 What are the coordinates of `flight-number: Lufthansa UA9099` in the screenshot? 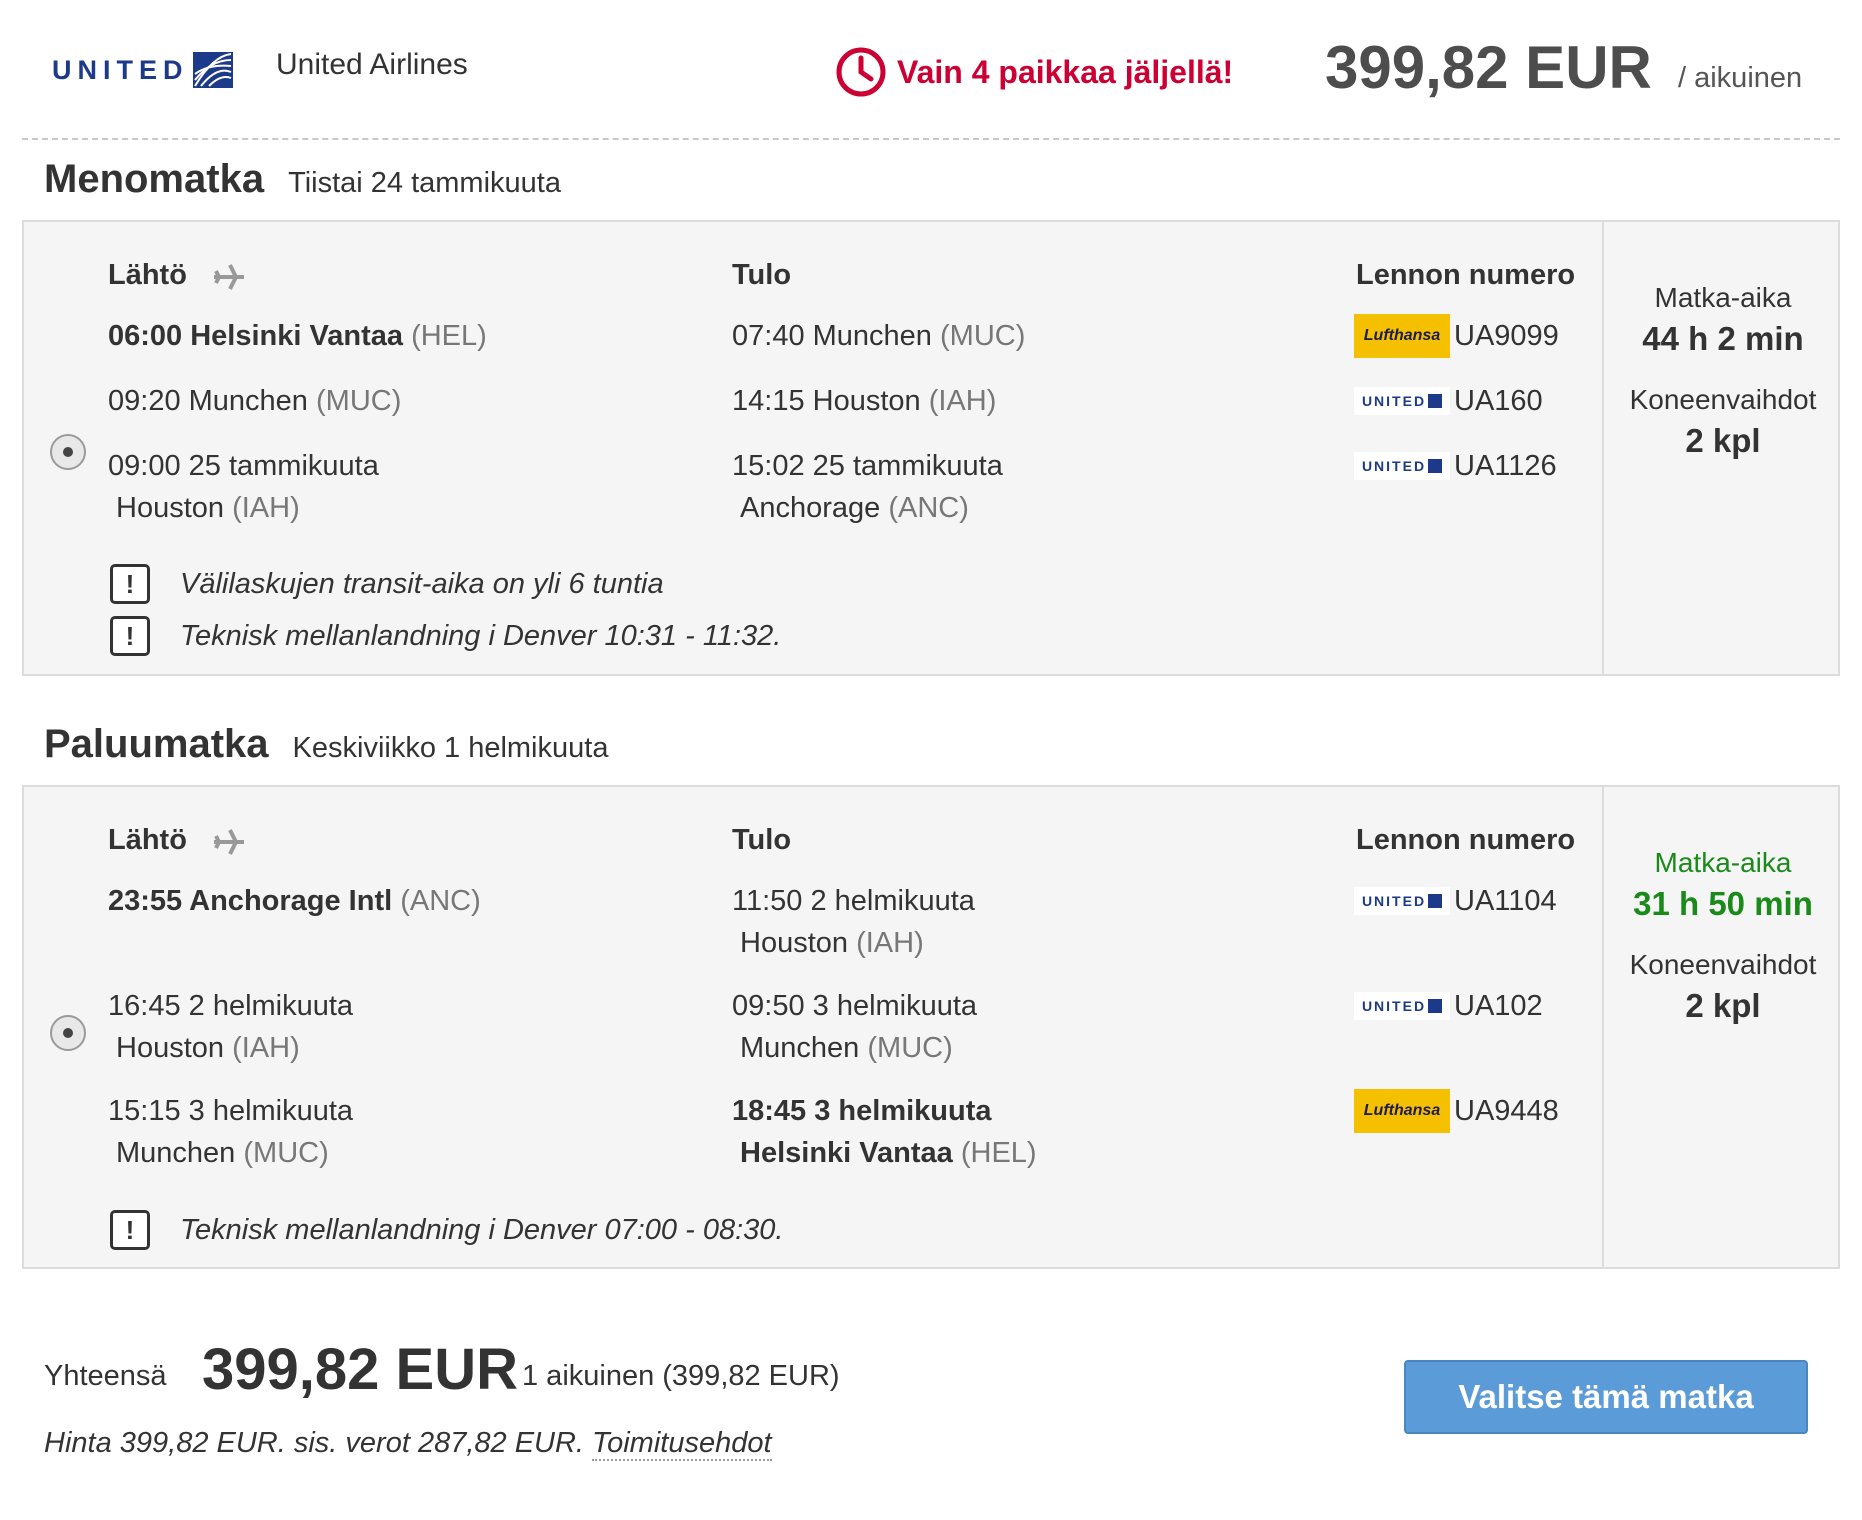 It's located at (1456, 336).